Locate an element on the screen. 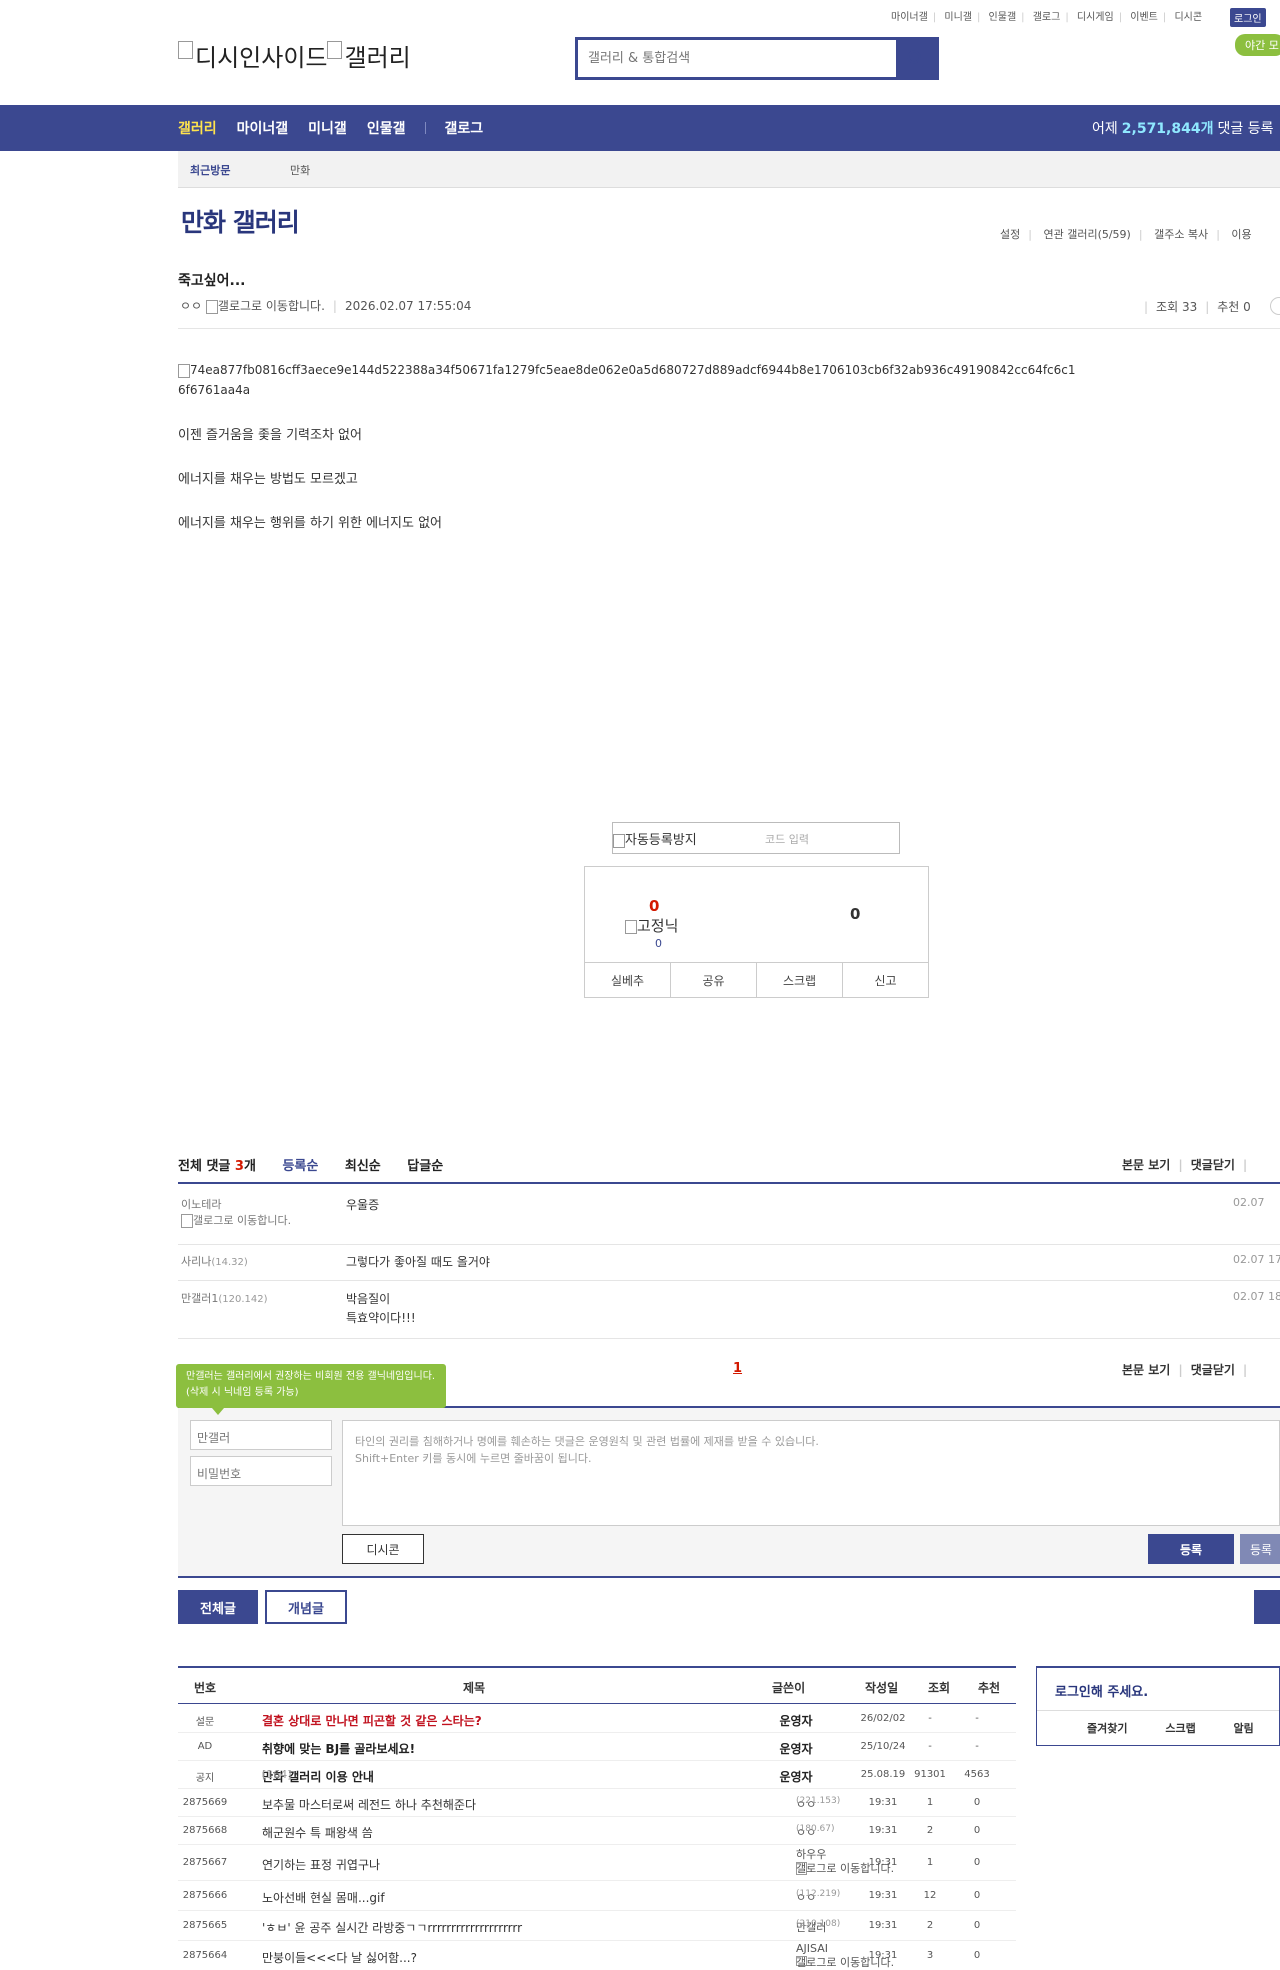 Image resolution: width=1280 pixels, height=1970 pixels. nav-person: 인물갤 is located at coordinates (386, 128).